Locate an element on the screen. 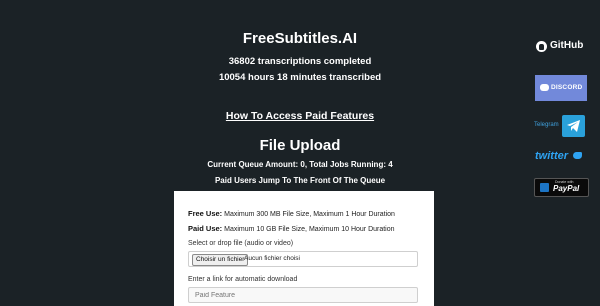  telegram-label: Telegram is located at coordinates (546, 125).